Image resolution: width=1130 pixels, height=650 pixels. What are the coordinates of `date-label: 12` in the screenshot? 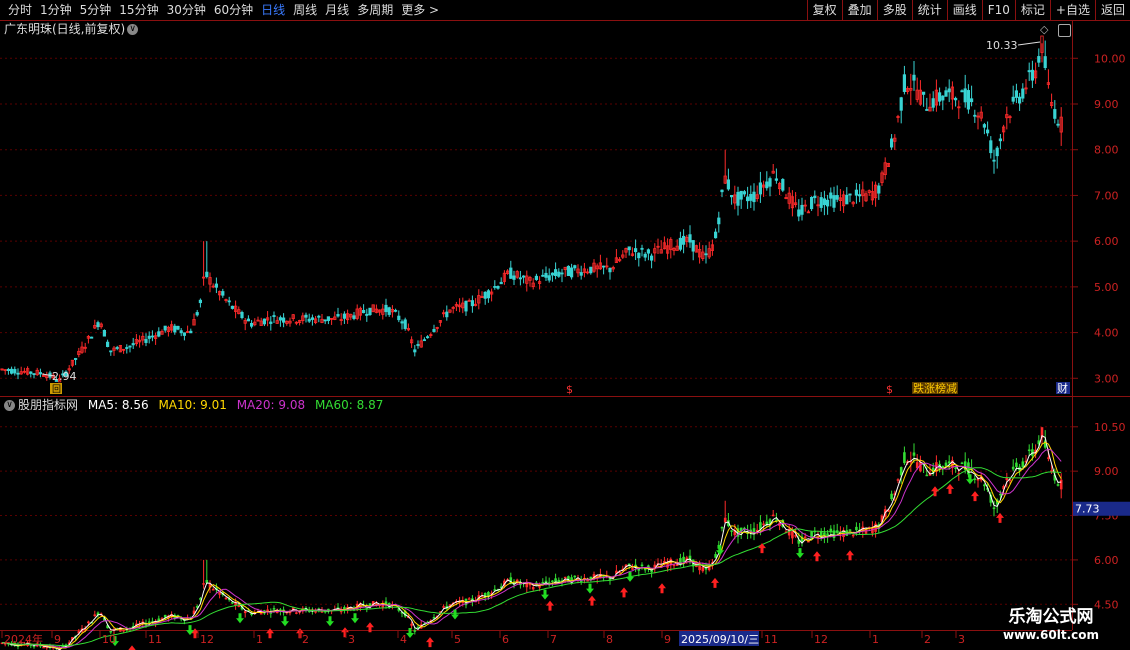 It's located at (207, 639).